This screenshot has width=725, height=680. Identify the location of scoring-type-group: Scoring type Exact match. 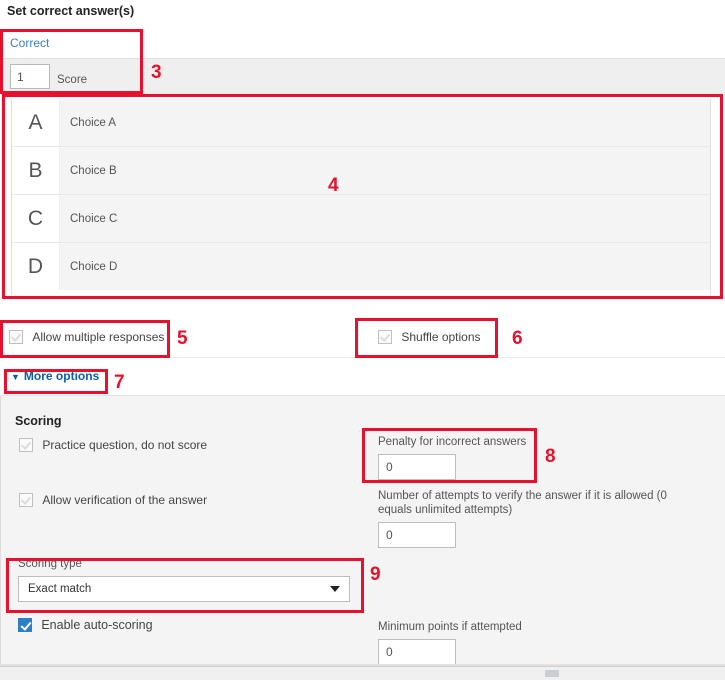
(184, 579).